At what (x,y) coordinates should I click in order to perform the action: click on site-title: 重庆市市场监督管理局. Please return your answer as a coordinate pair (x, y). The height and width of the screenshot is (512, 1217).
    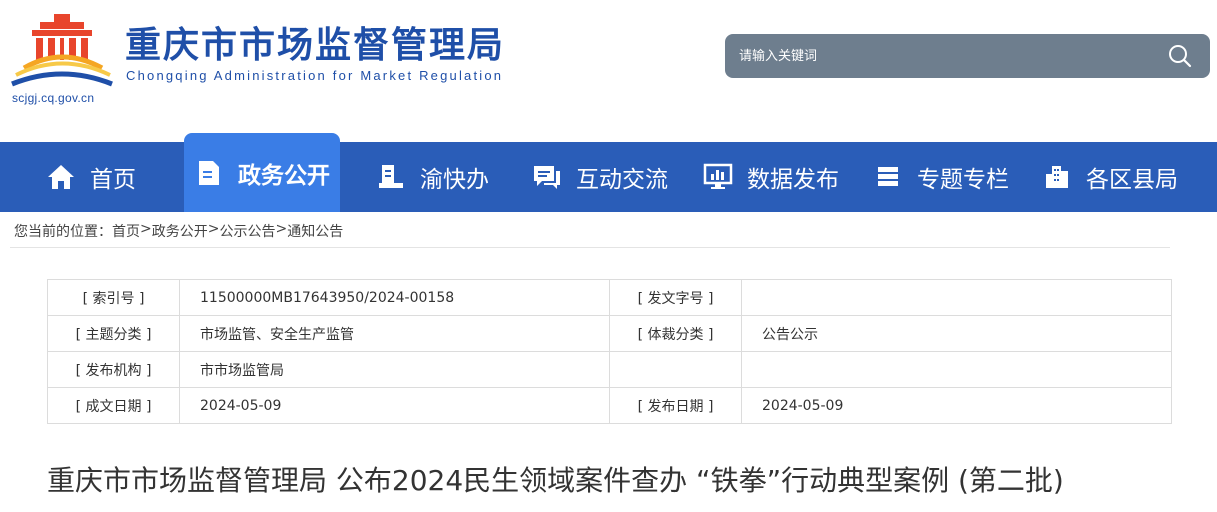
    Looking at the image, I should click on (315, 46).